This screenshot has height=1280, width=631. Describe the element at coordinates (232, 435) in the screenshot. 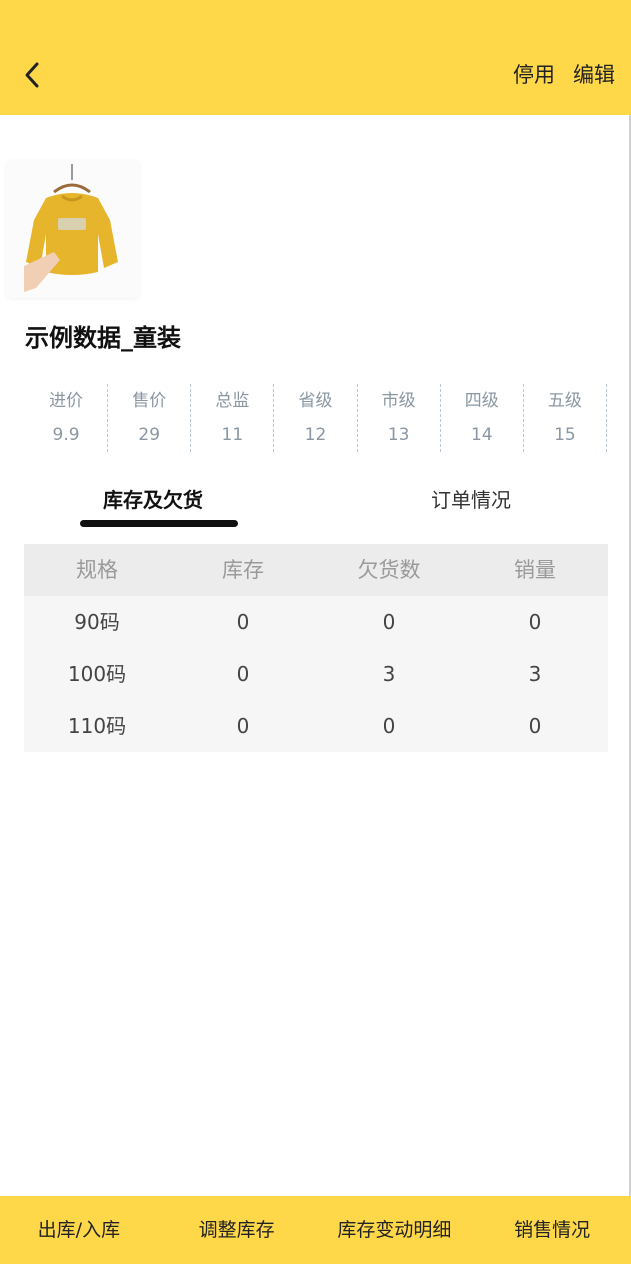

I see `price-value: 11` at that location.